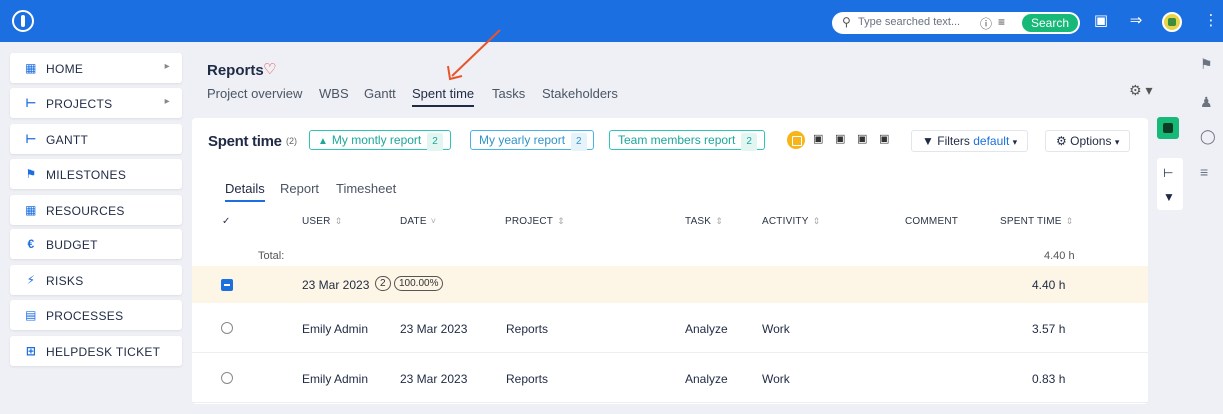 The image size is (1223, 414). I want to click on tab-project-overview: Project overview, so click(254, 93).